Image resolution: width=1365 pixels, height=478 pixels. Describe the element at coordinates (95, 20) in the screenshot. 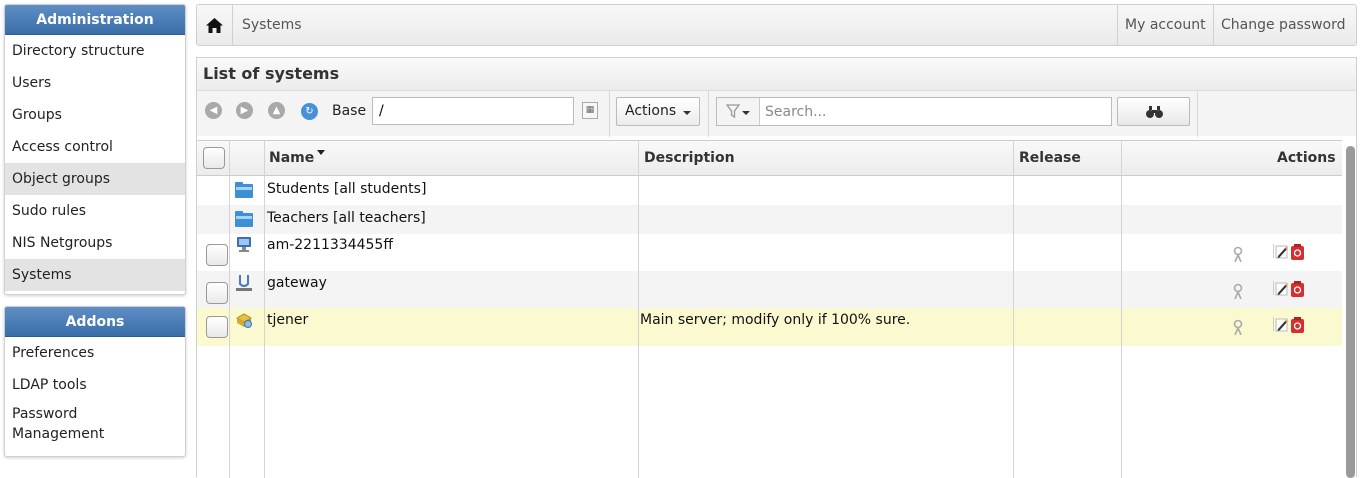

I see `administration-menu-title: Administration` at that location.